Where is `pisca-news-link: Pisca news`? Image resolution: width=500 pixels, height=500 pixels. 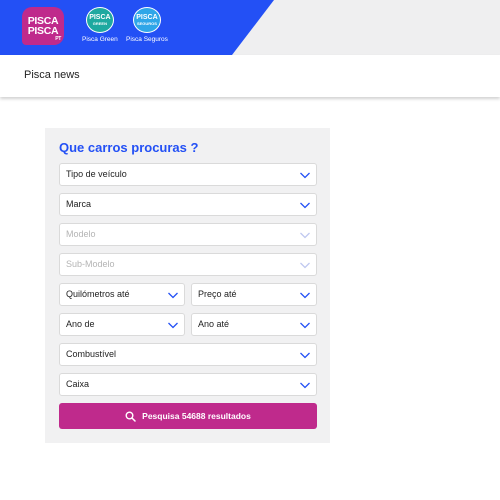 pisca-news-link: Pisca news is located at coordinates (52, 75).